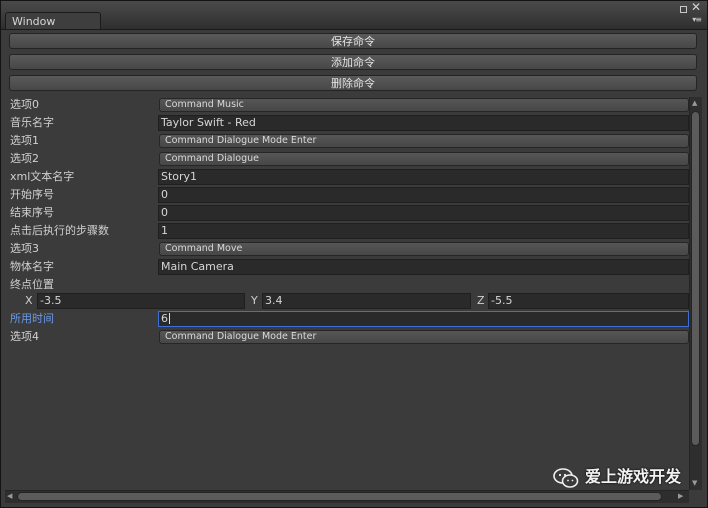  What do you see at coordinates (353, 41) in the screenshot?
I see `save-command-button: 保存命令` at bounding box center [353, 41].